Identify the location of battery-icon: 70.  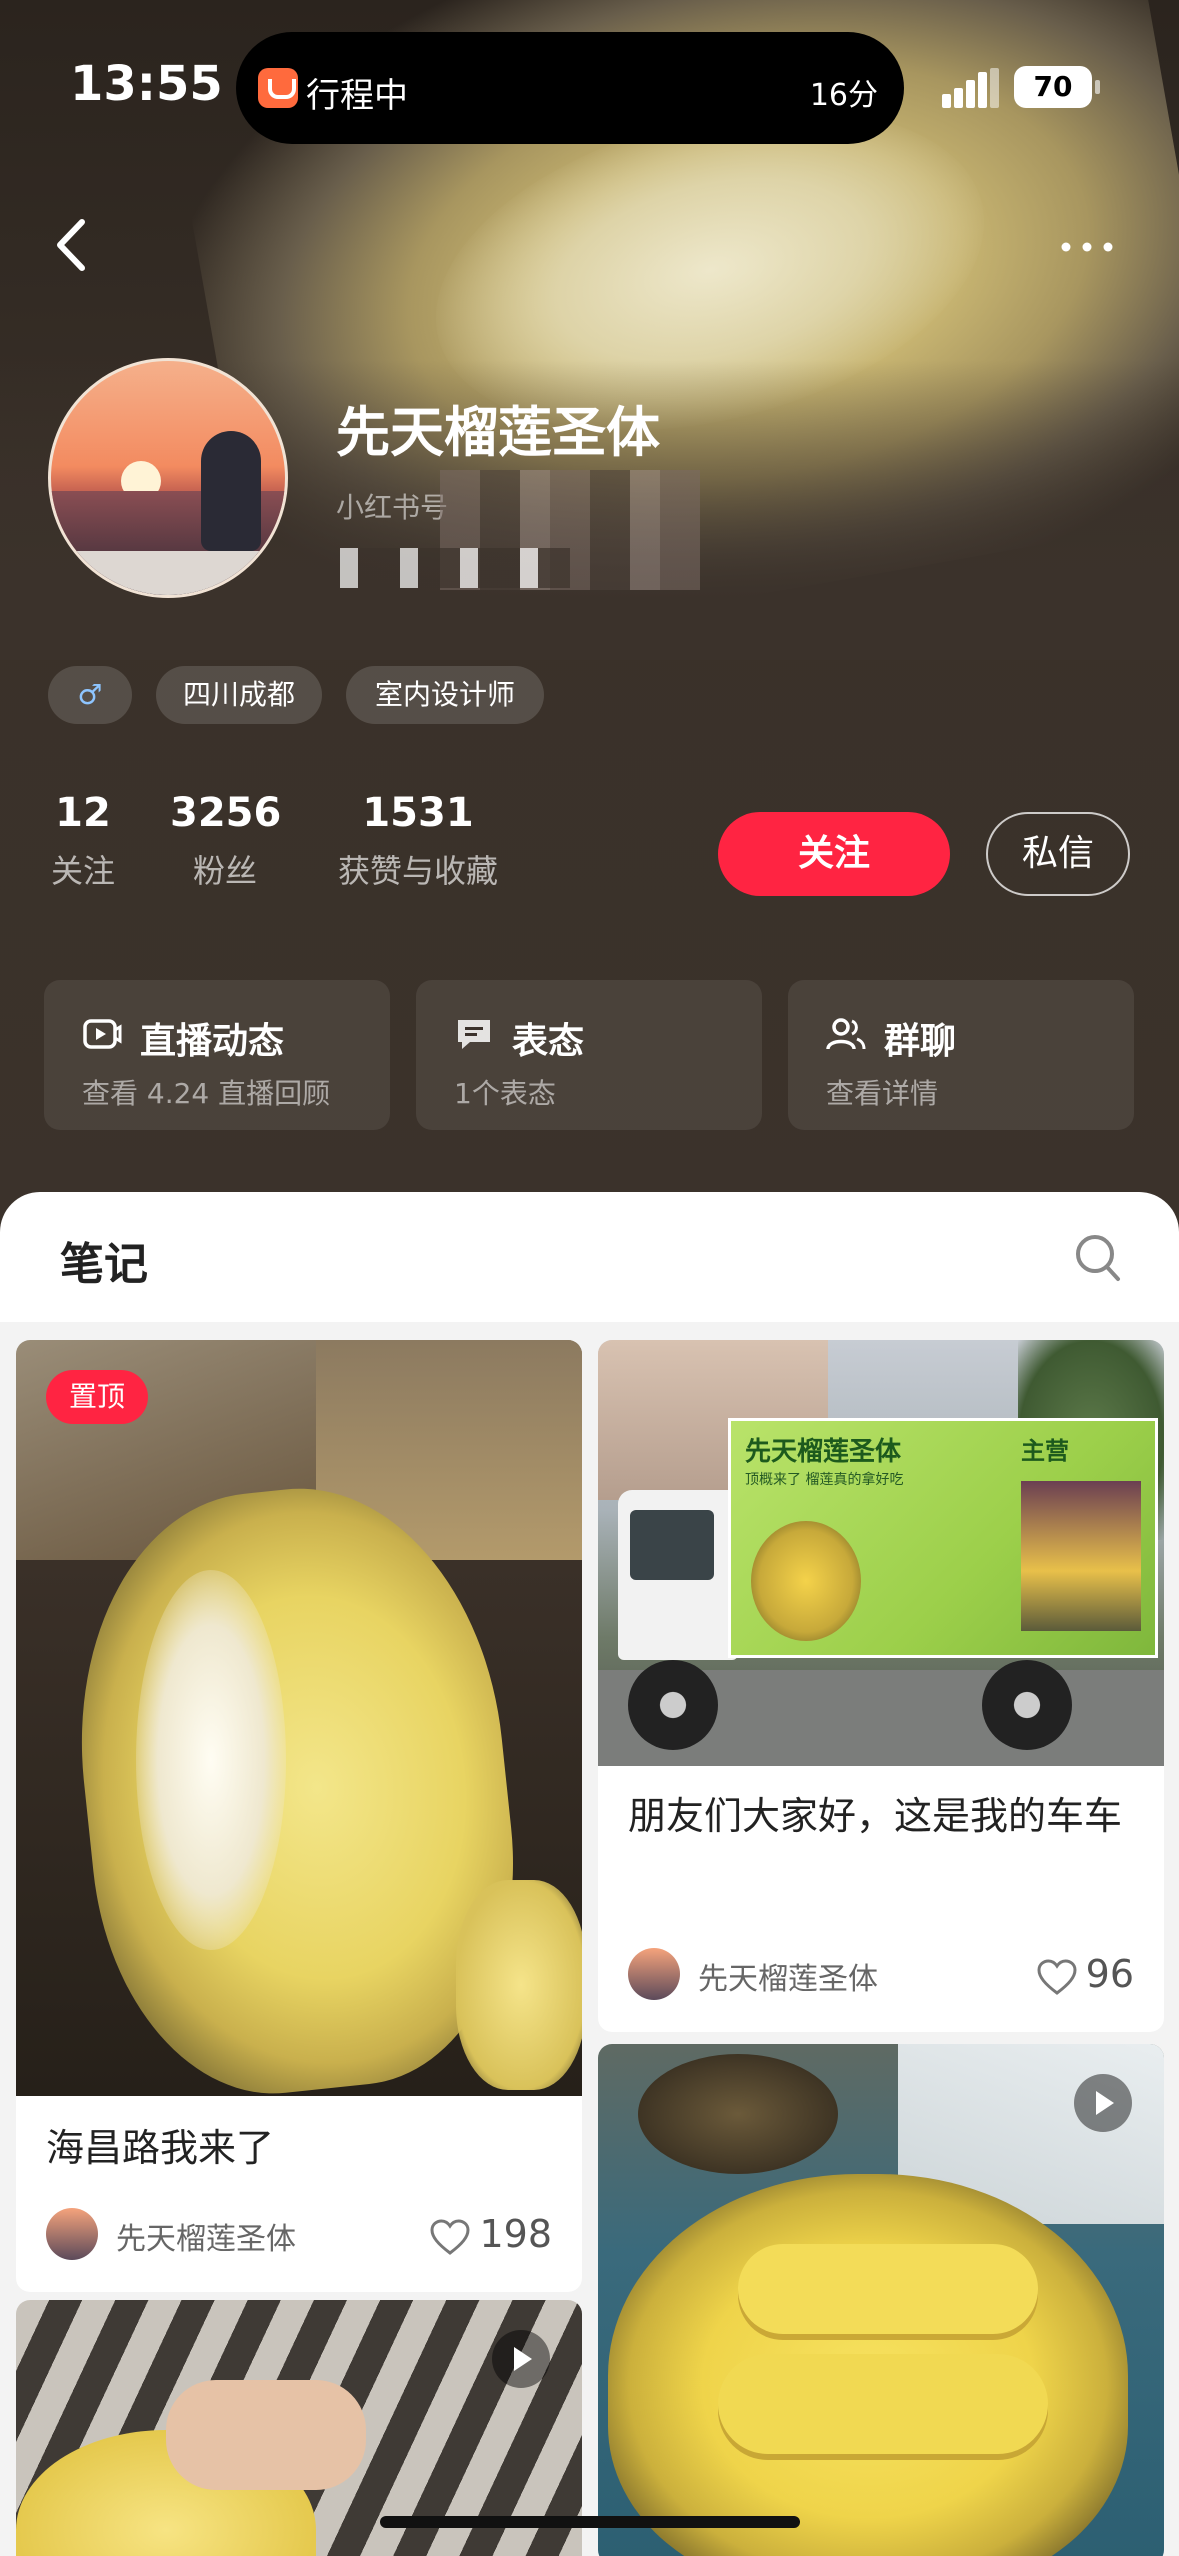
(1057, 87).